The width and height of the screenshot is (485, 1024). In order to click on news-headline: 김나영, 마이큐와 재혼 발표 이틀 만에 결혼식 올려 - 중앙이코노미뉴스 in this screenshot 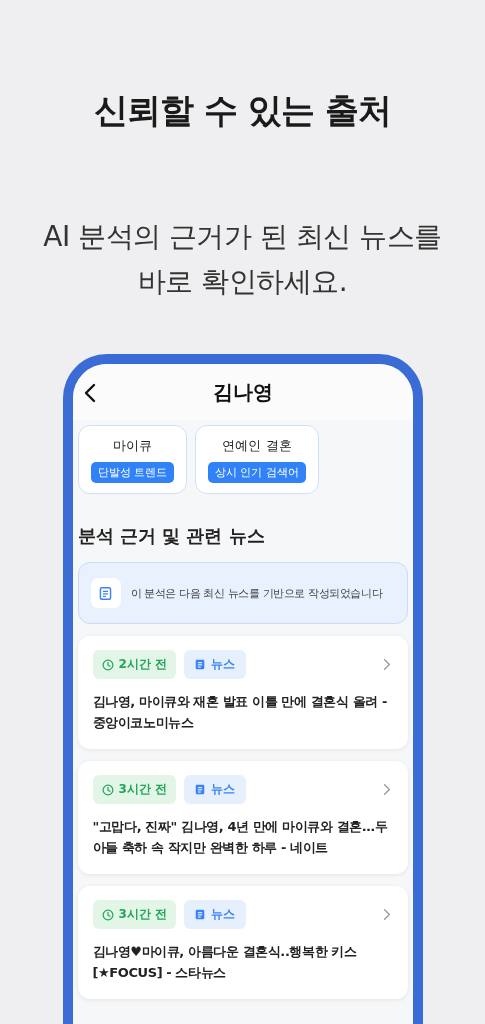, I will do `click(240, 712)`.